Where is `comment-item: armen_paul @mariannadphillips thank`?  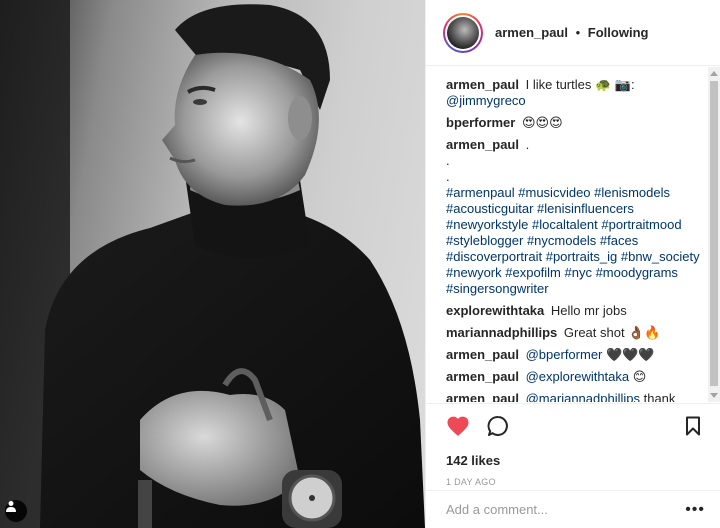 comment-item: armen_paul @mariannadphillips thank is located at coordinates (575, 396).